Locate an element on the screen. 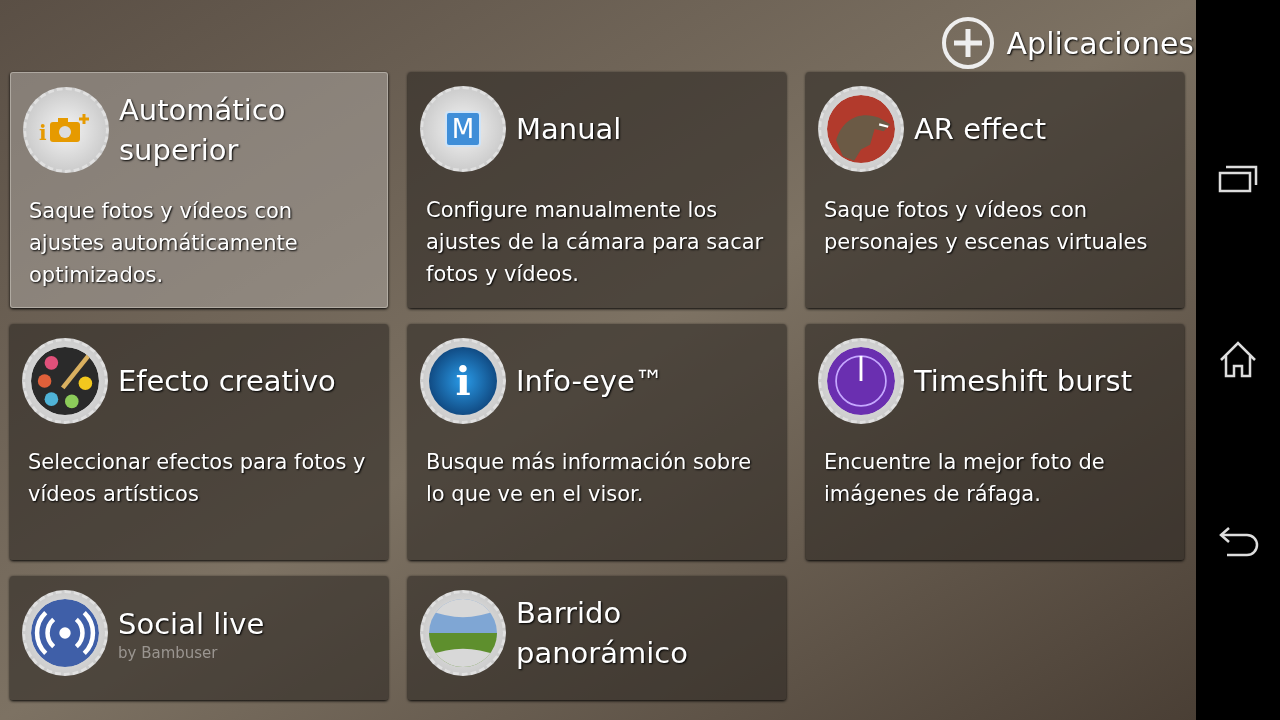 This screenshot has height=720, width=1280. mode-title: Manual is located at coordinates (569, 129).